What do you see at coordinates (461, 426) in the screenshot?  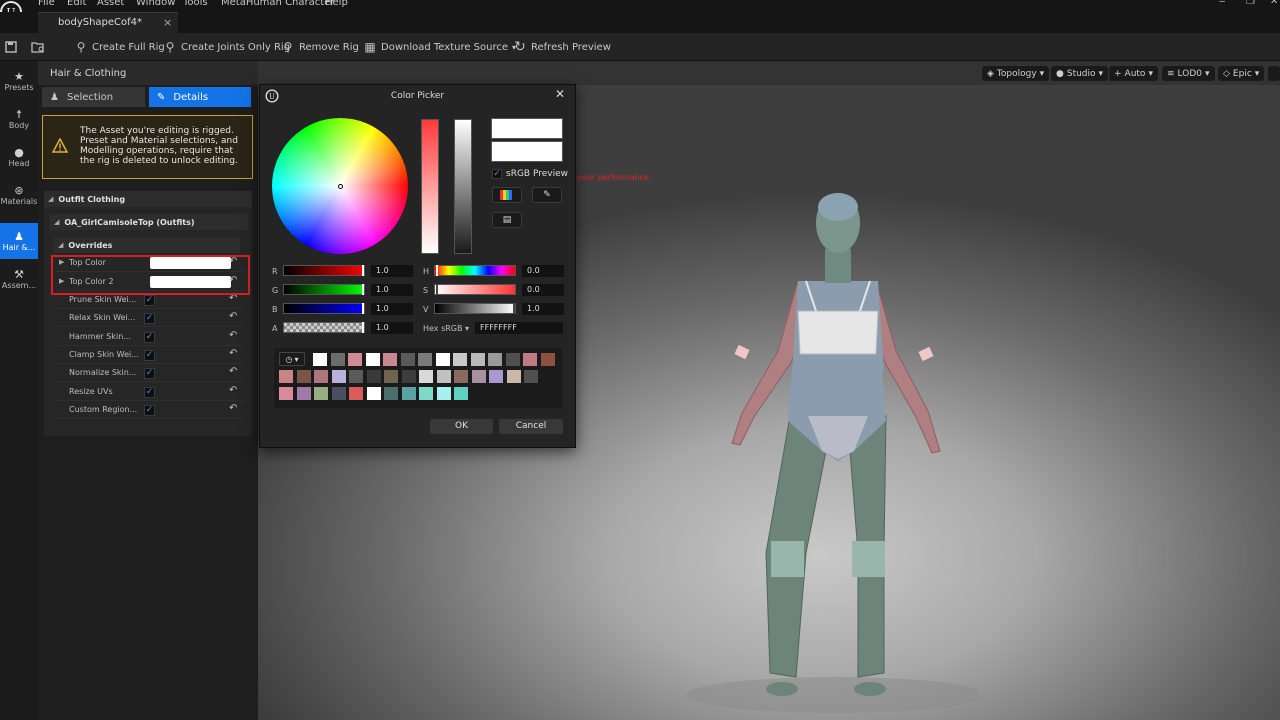 I see `ok-button: OK` at bounding box center [461, 426].